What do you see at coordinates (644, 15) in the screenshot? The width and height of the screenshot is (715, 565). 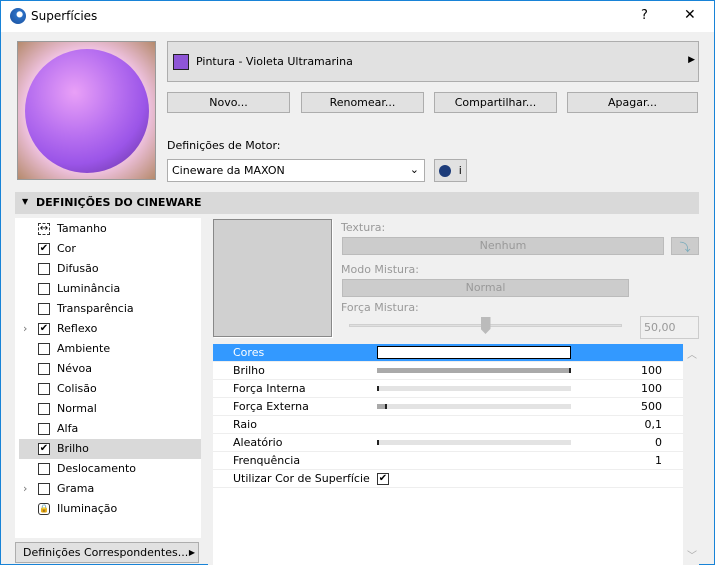 I see `help-button: ?` at bounding box center [644, 15].